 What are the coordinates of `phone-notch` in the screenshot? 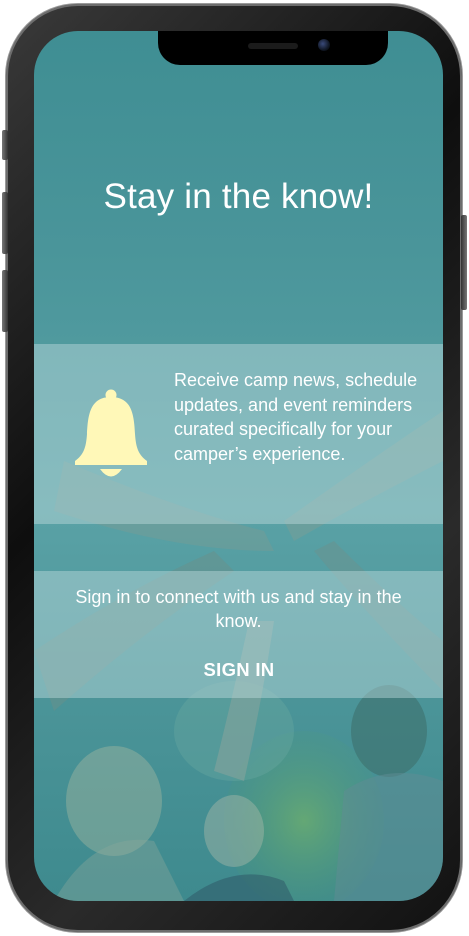 It's located at (273, 48).